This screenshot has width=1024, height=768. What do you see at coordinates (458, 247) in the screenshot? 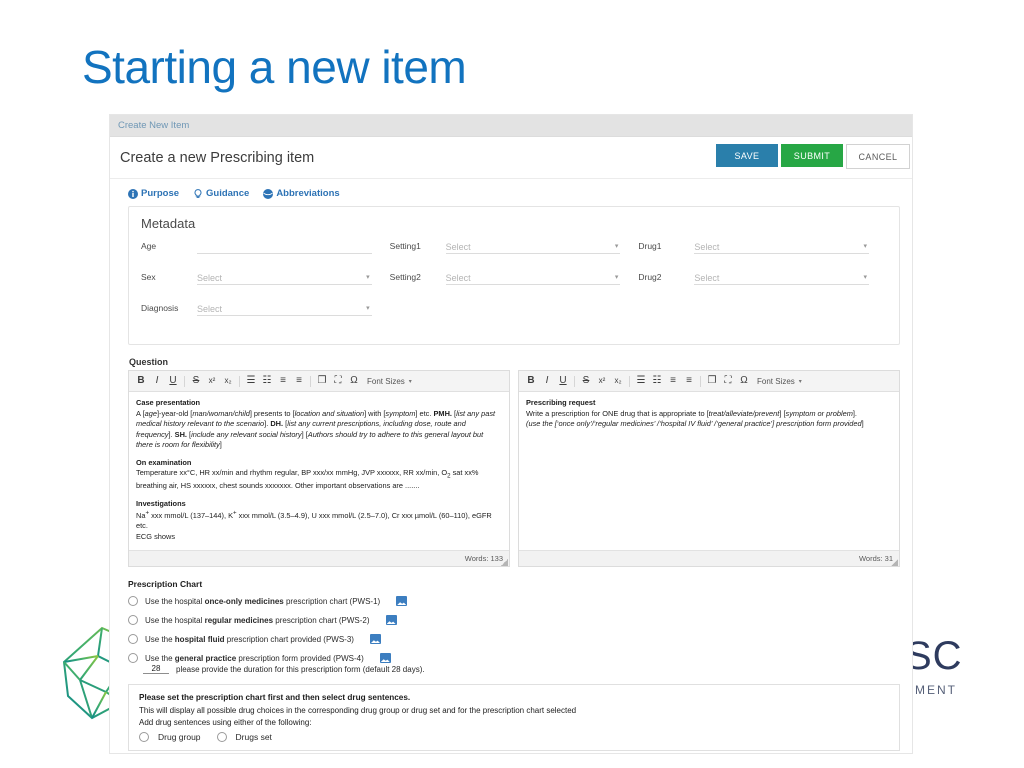
I see `setting1-select-value: Select` at bounding box center [458, 247].